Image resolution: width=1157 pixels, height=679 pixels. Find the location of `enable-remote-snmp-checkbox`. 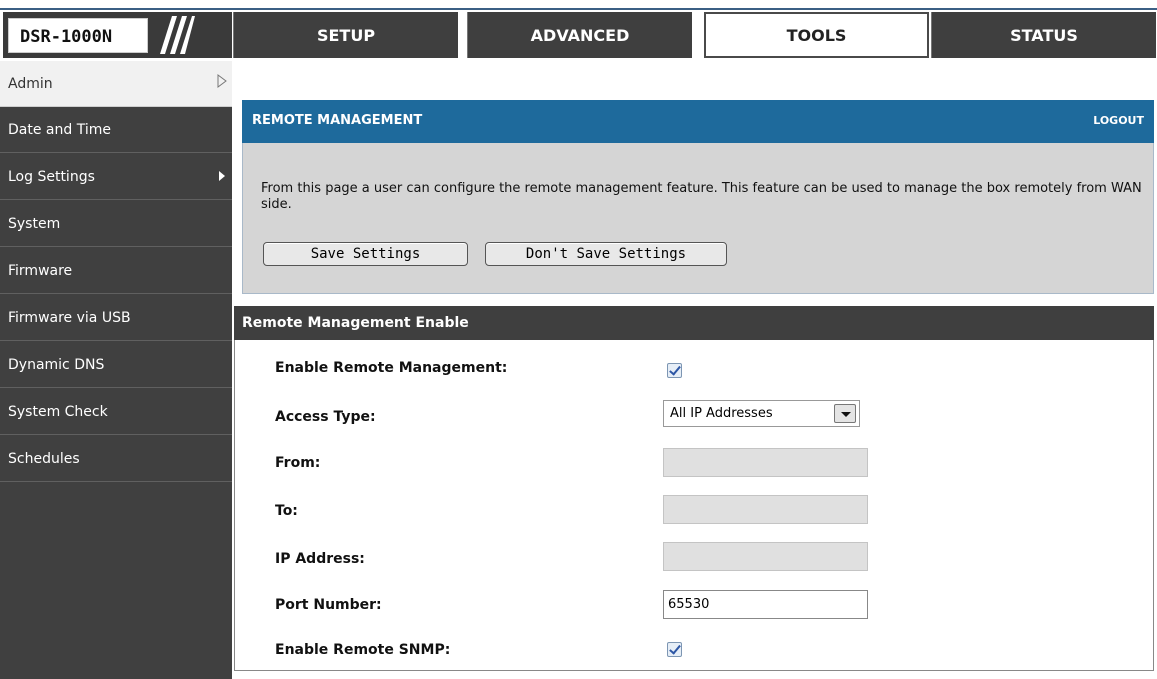

enable-remote-snmp-checkbox is located at coordinates (674, 649).